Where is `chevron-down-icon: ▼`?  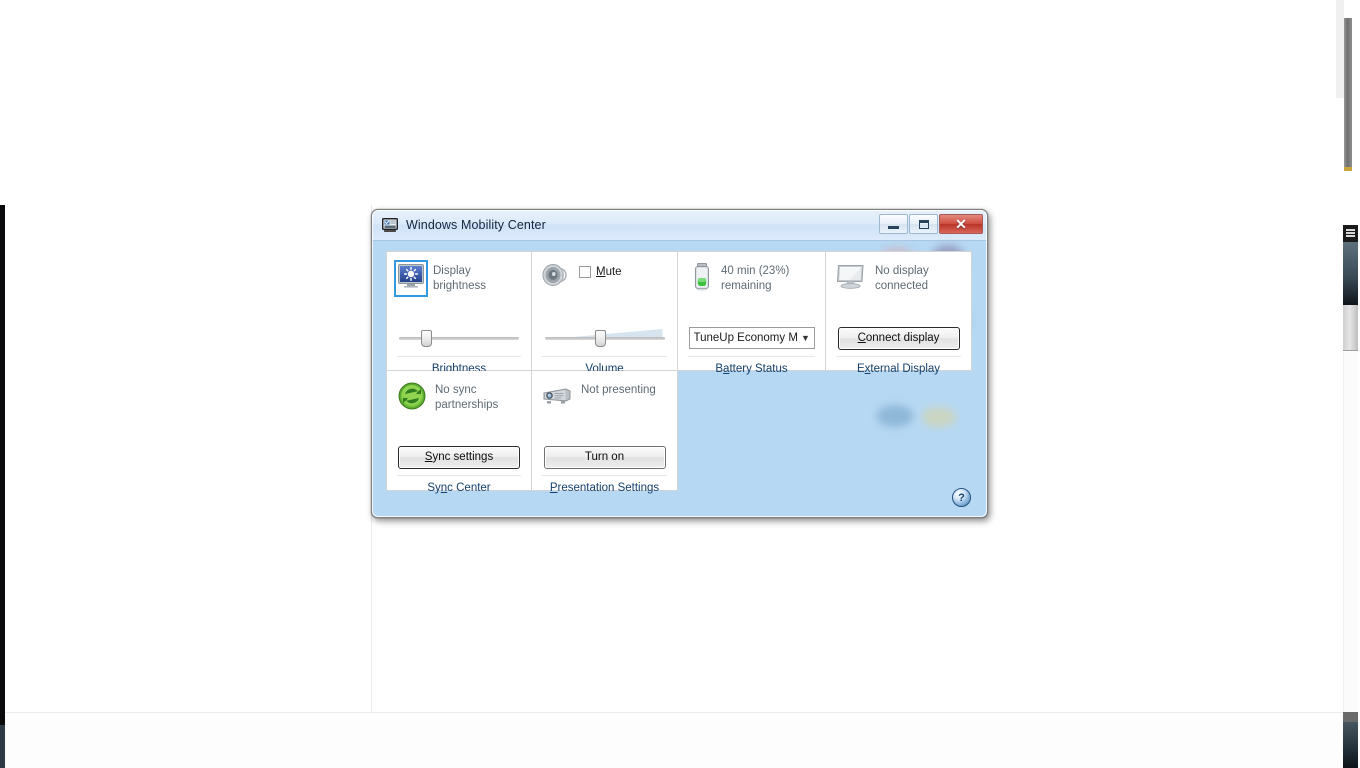 chevron-down-icon: ▼ is located at coordinates (806, 338).